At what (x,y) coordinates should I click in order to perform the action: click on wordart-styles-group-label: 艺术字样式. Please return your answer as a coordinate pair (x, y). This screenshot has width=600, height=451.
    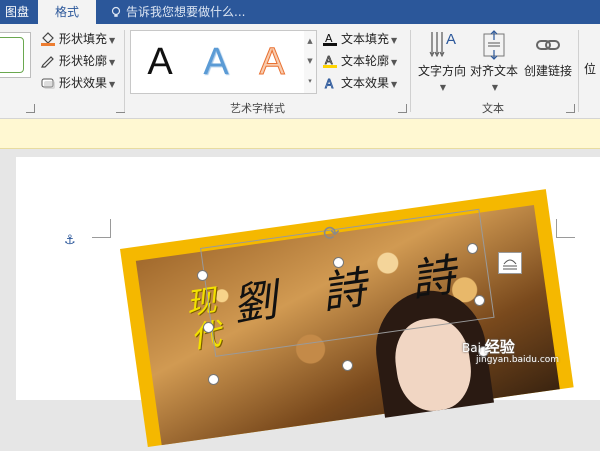
    Looking at the image, I should click on (257, 108).